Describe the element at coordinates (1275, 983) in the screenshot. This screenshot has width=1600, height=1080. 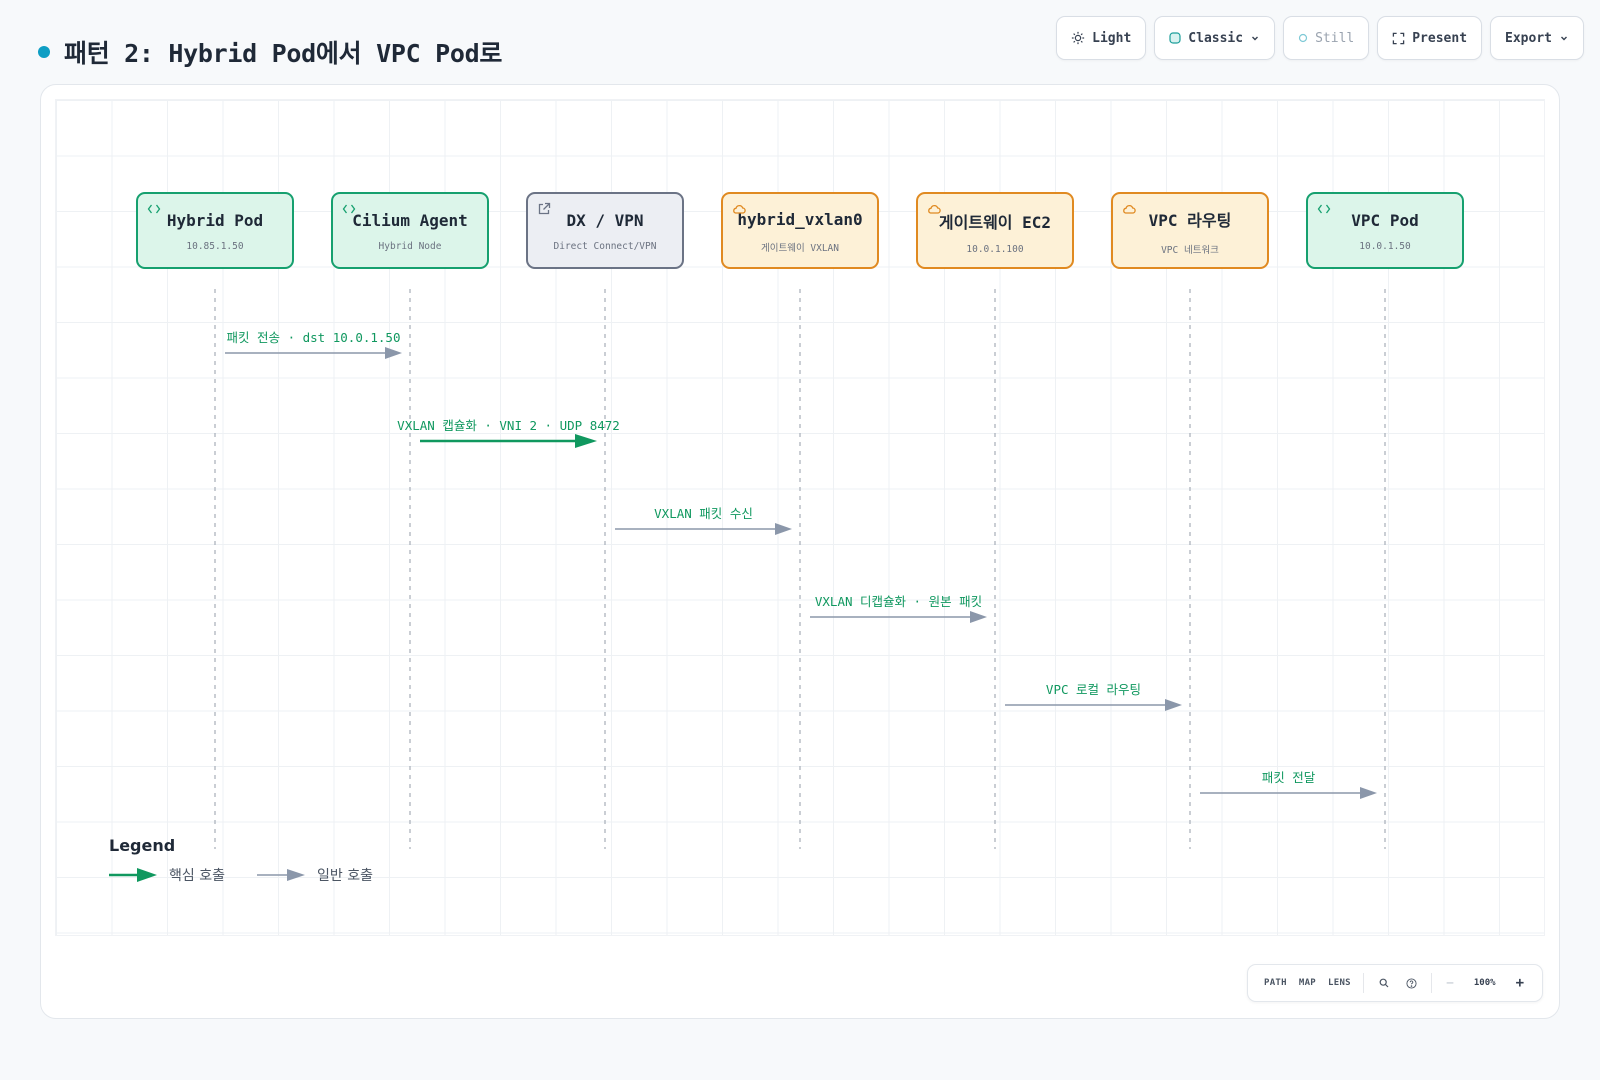
I see `path-button: PATH` at that location.